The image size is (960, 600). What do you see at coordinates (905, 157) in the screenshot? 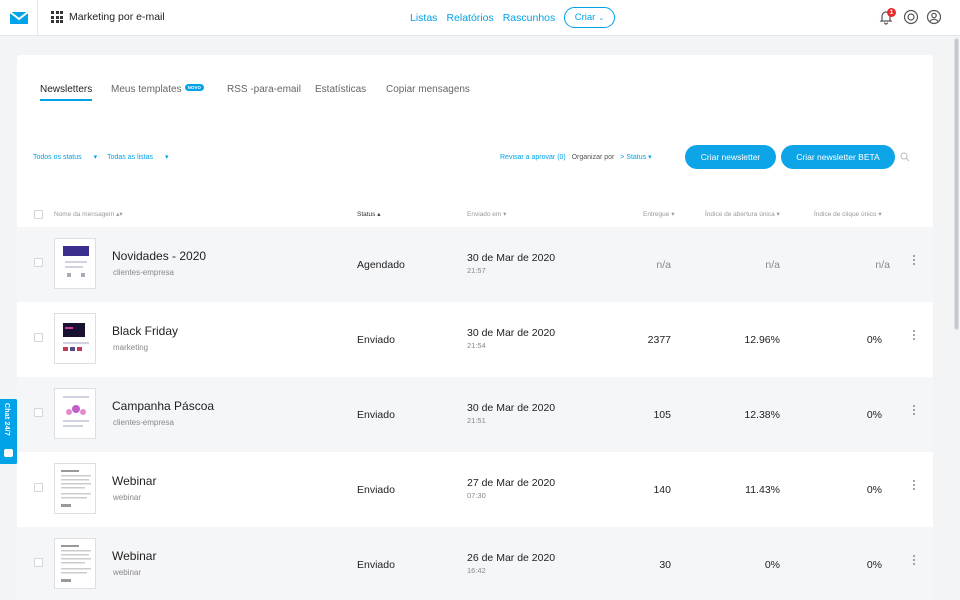
I see `search-icon` at bounding box center [905, 157].